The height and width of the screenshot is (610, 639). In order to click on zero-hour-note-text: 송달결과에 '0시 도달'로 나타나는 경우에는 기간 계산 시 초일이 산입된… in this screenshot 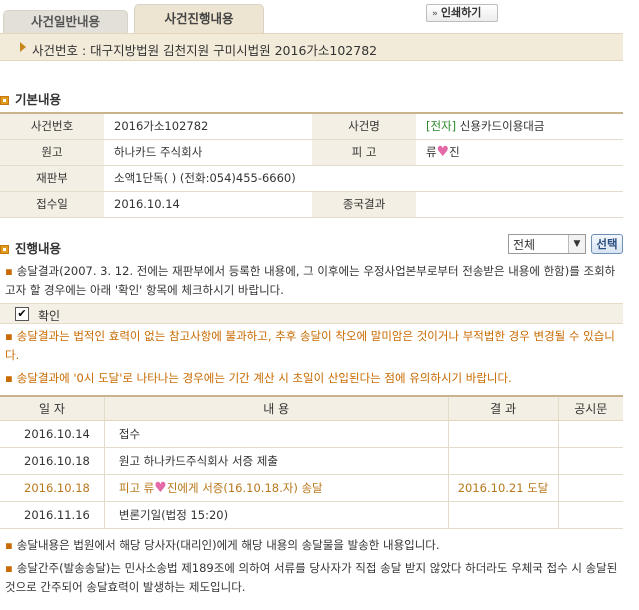, I will do `click(264, 378)`.